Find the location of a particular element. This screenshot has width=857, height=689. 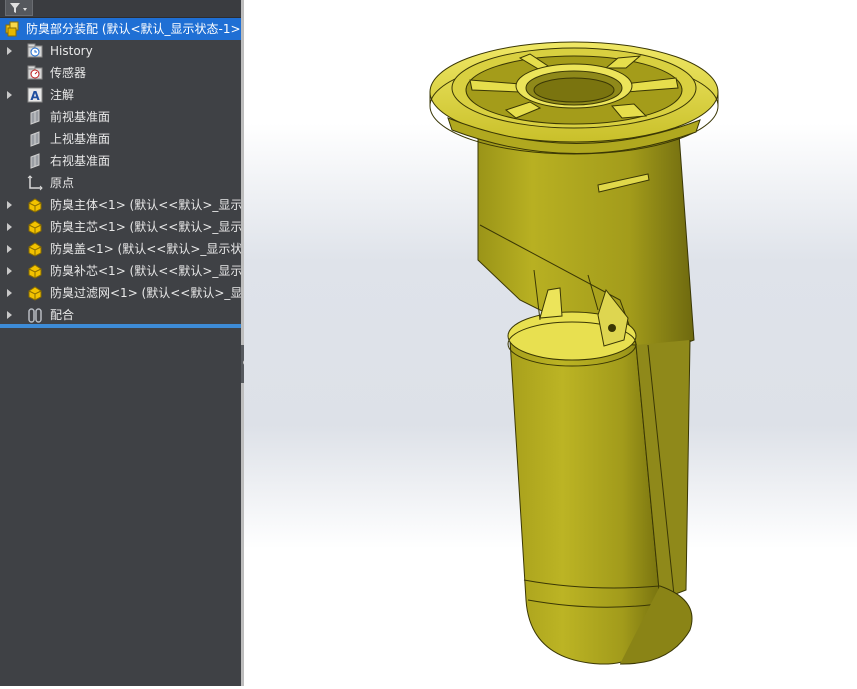

annotation-icon: A is located at coordinates (35, 95).